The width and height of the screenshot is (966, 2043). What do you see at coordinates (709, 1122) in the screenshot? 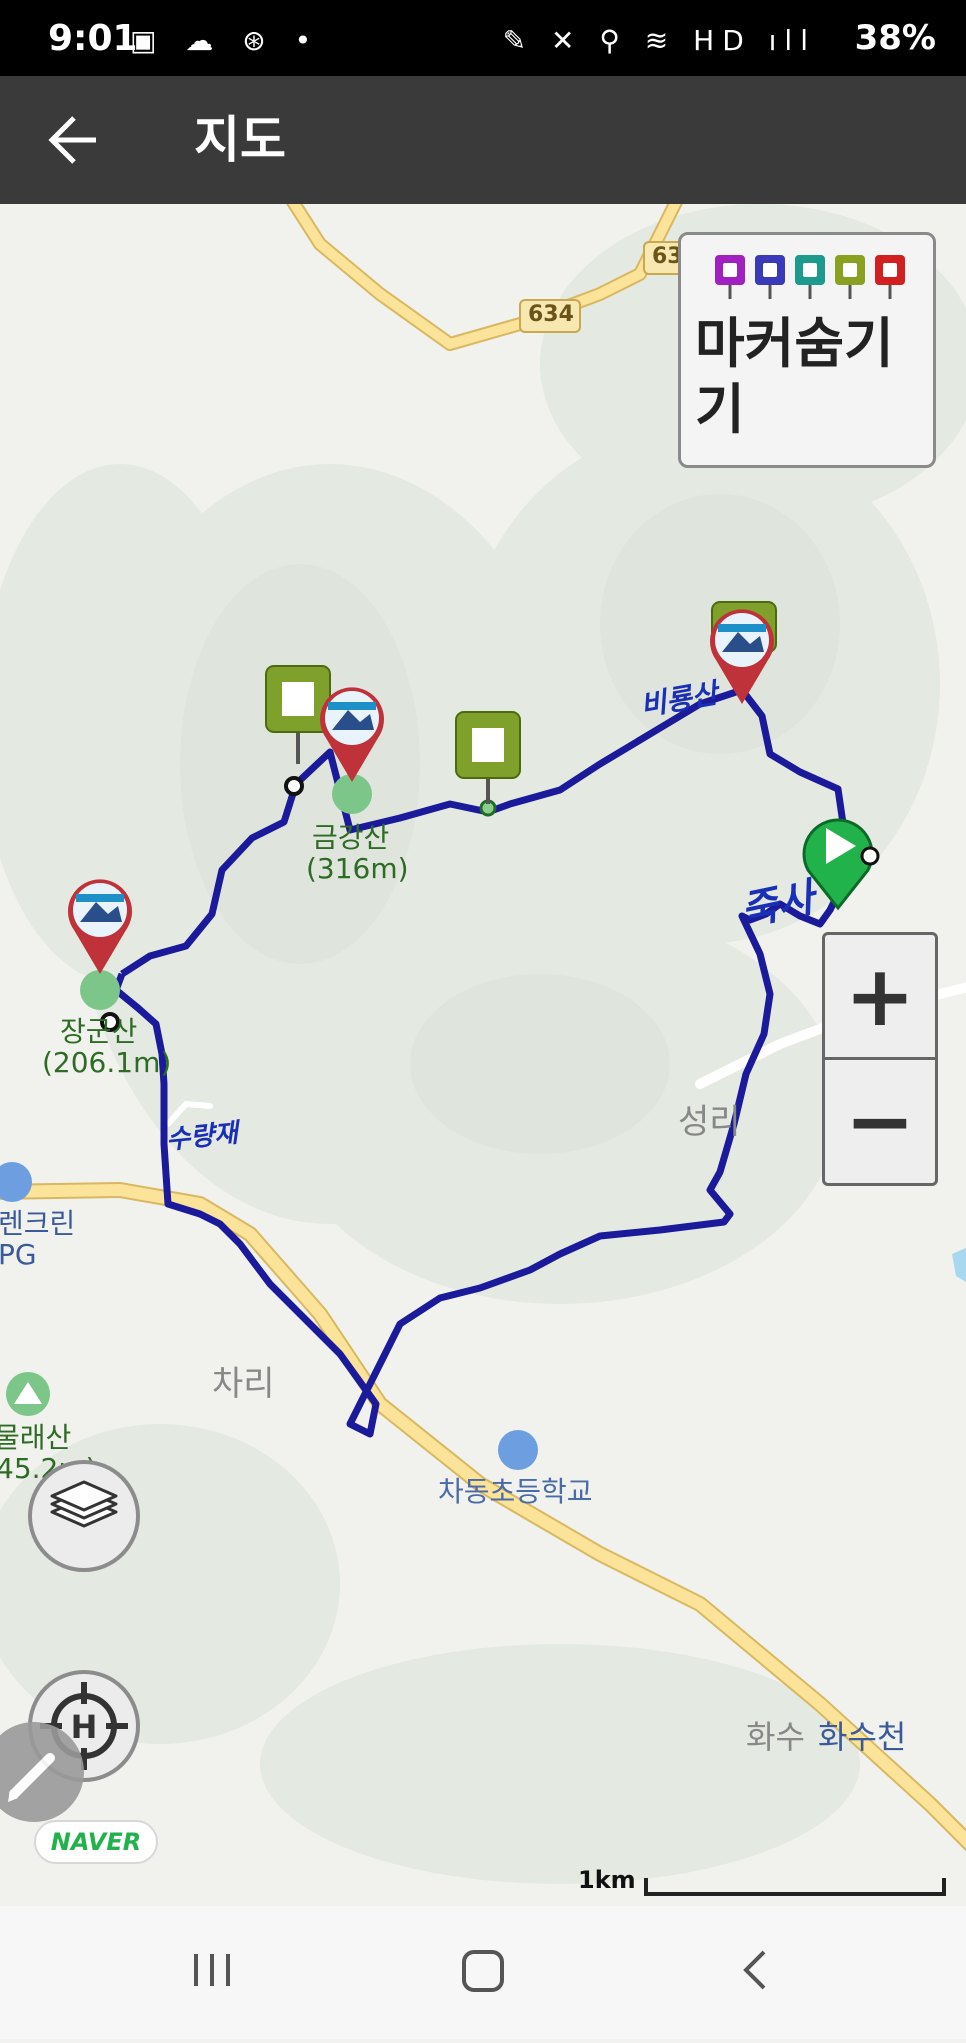
I see `place-label-seongri: 성리` at bounding box center [709, 1122].